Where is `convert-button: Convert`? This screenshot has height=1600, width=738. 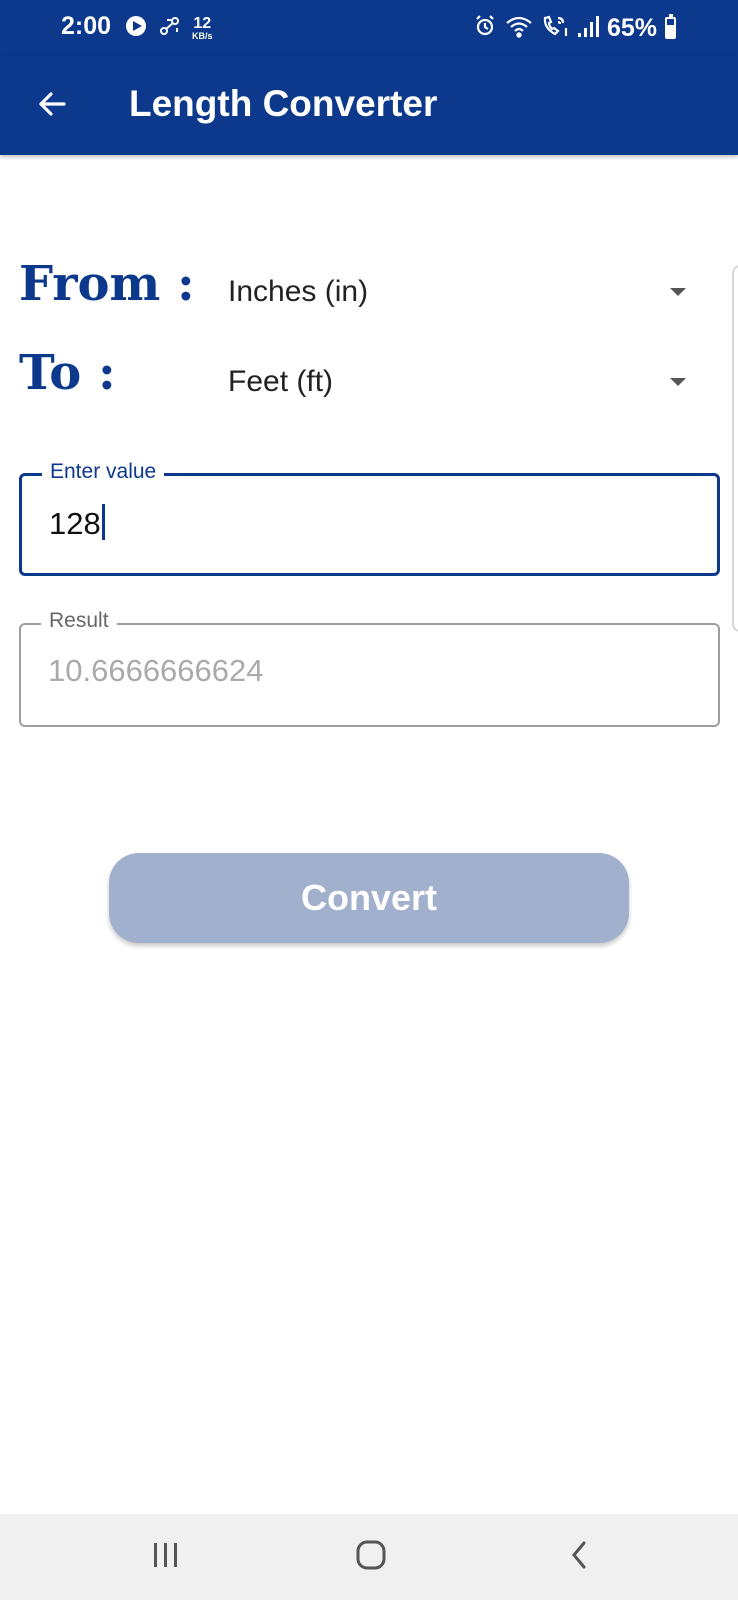
convert-button: Convert is located at coordinates (369, 898).